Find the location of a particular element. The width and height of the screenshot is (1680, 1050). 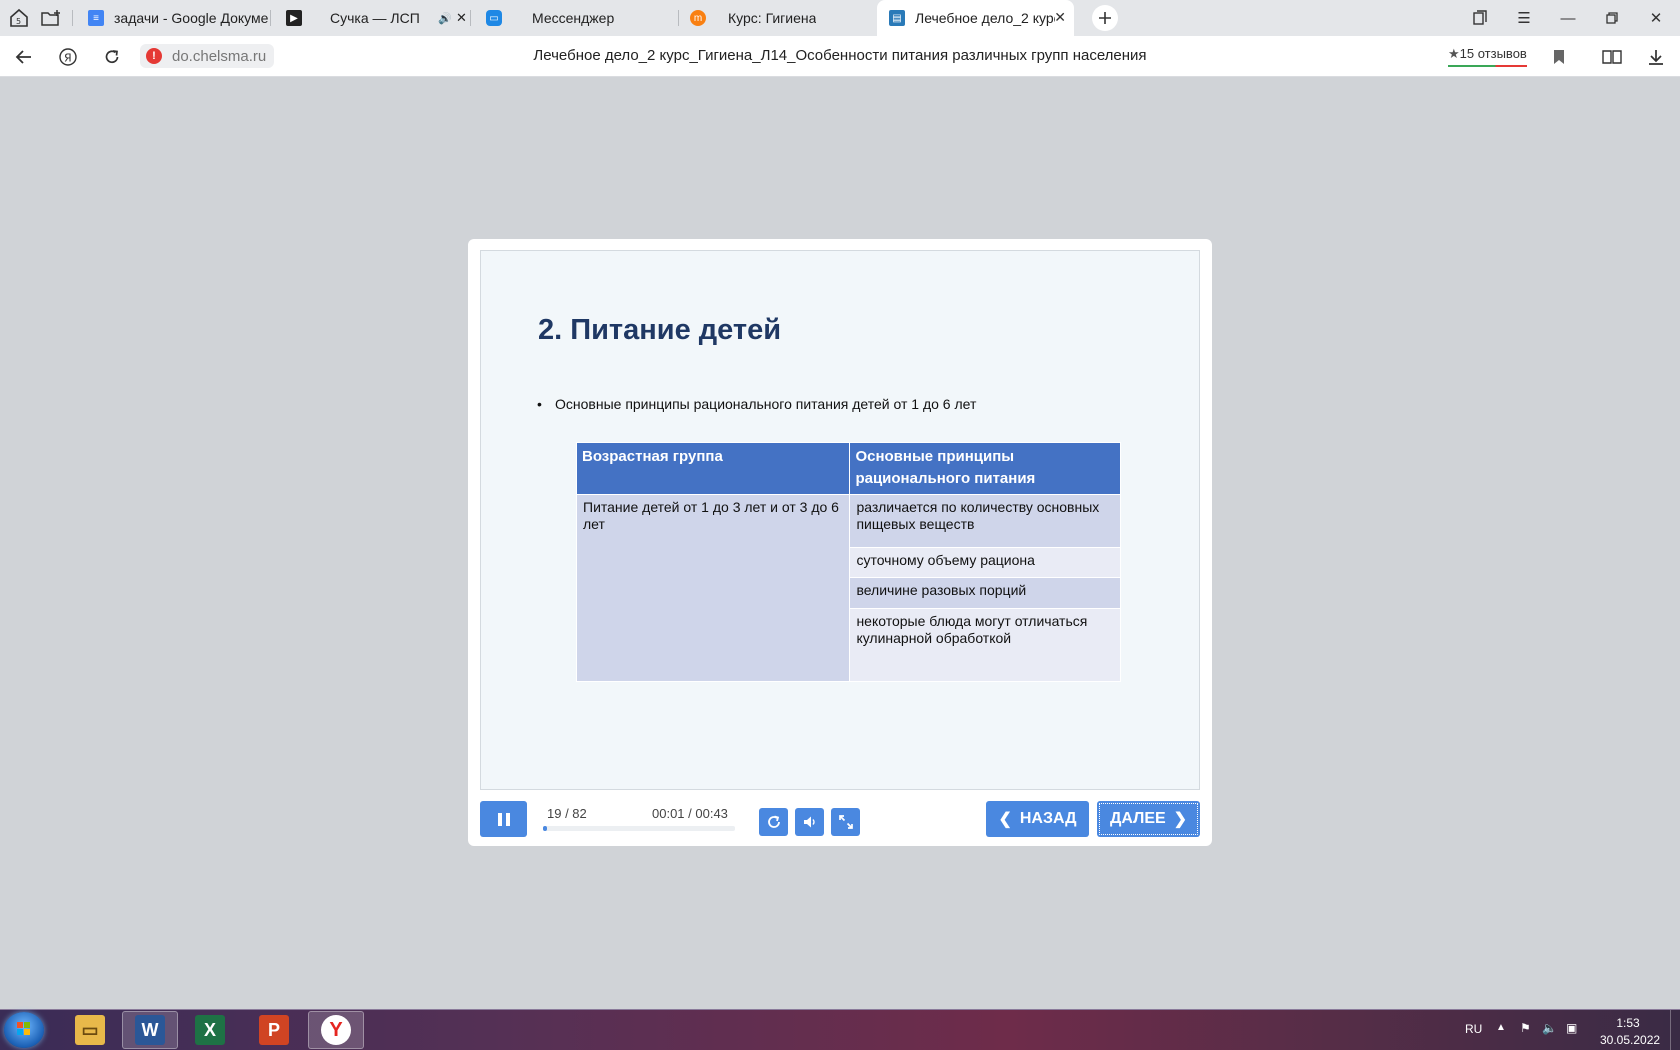

taskbar-word: W is located at coordinates (150, 1030).